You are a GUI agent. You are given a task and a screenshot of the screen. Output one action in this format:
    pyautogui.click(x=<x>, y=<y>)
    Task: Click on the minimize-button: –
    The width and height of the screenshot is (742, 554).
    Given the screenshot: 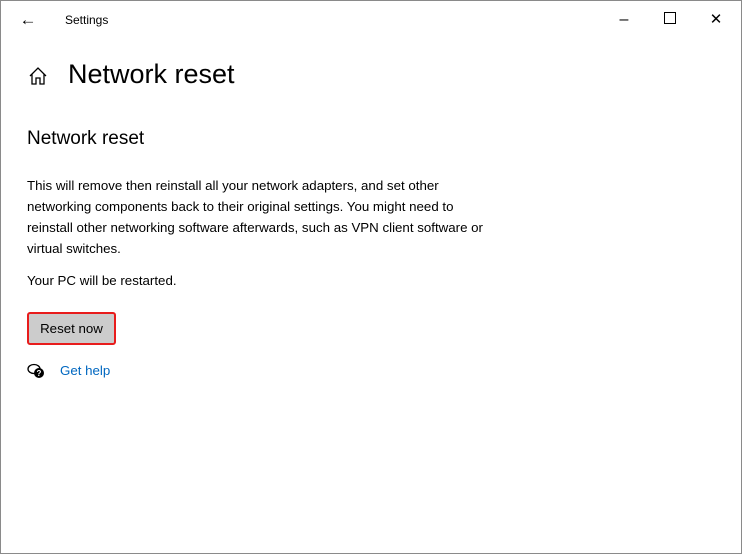 What is the action you would take?
    pyautogui.click(x=624, y=20)
    